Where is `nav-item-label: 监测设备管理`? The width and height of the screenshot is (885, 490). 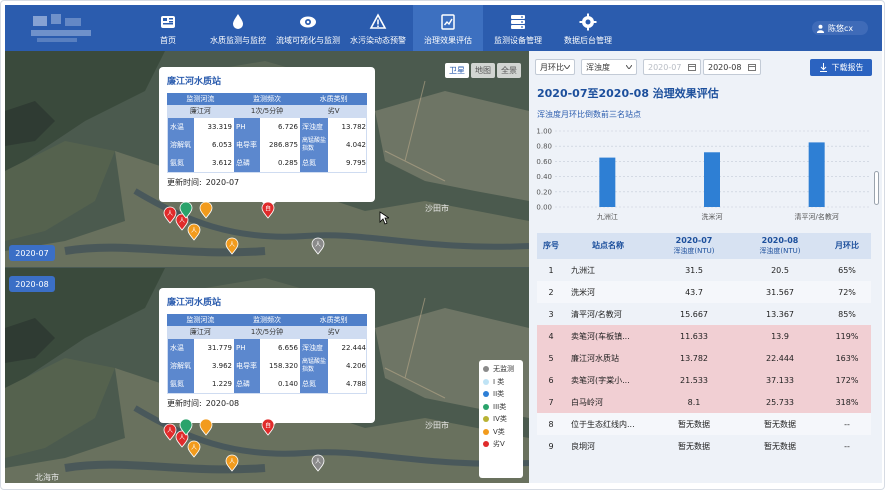
nav-item-label: 监测设备管理 is located at coordinates (518, 40).